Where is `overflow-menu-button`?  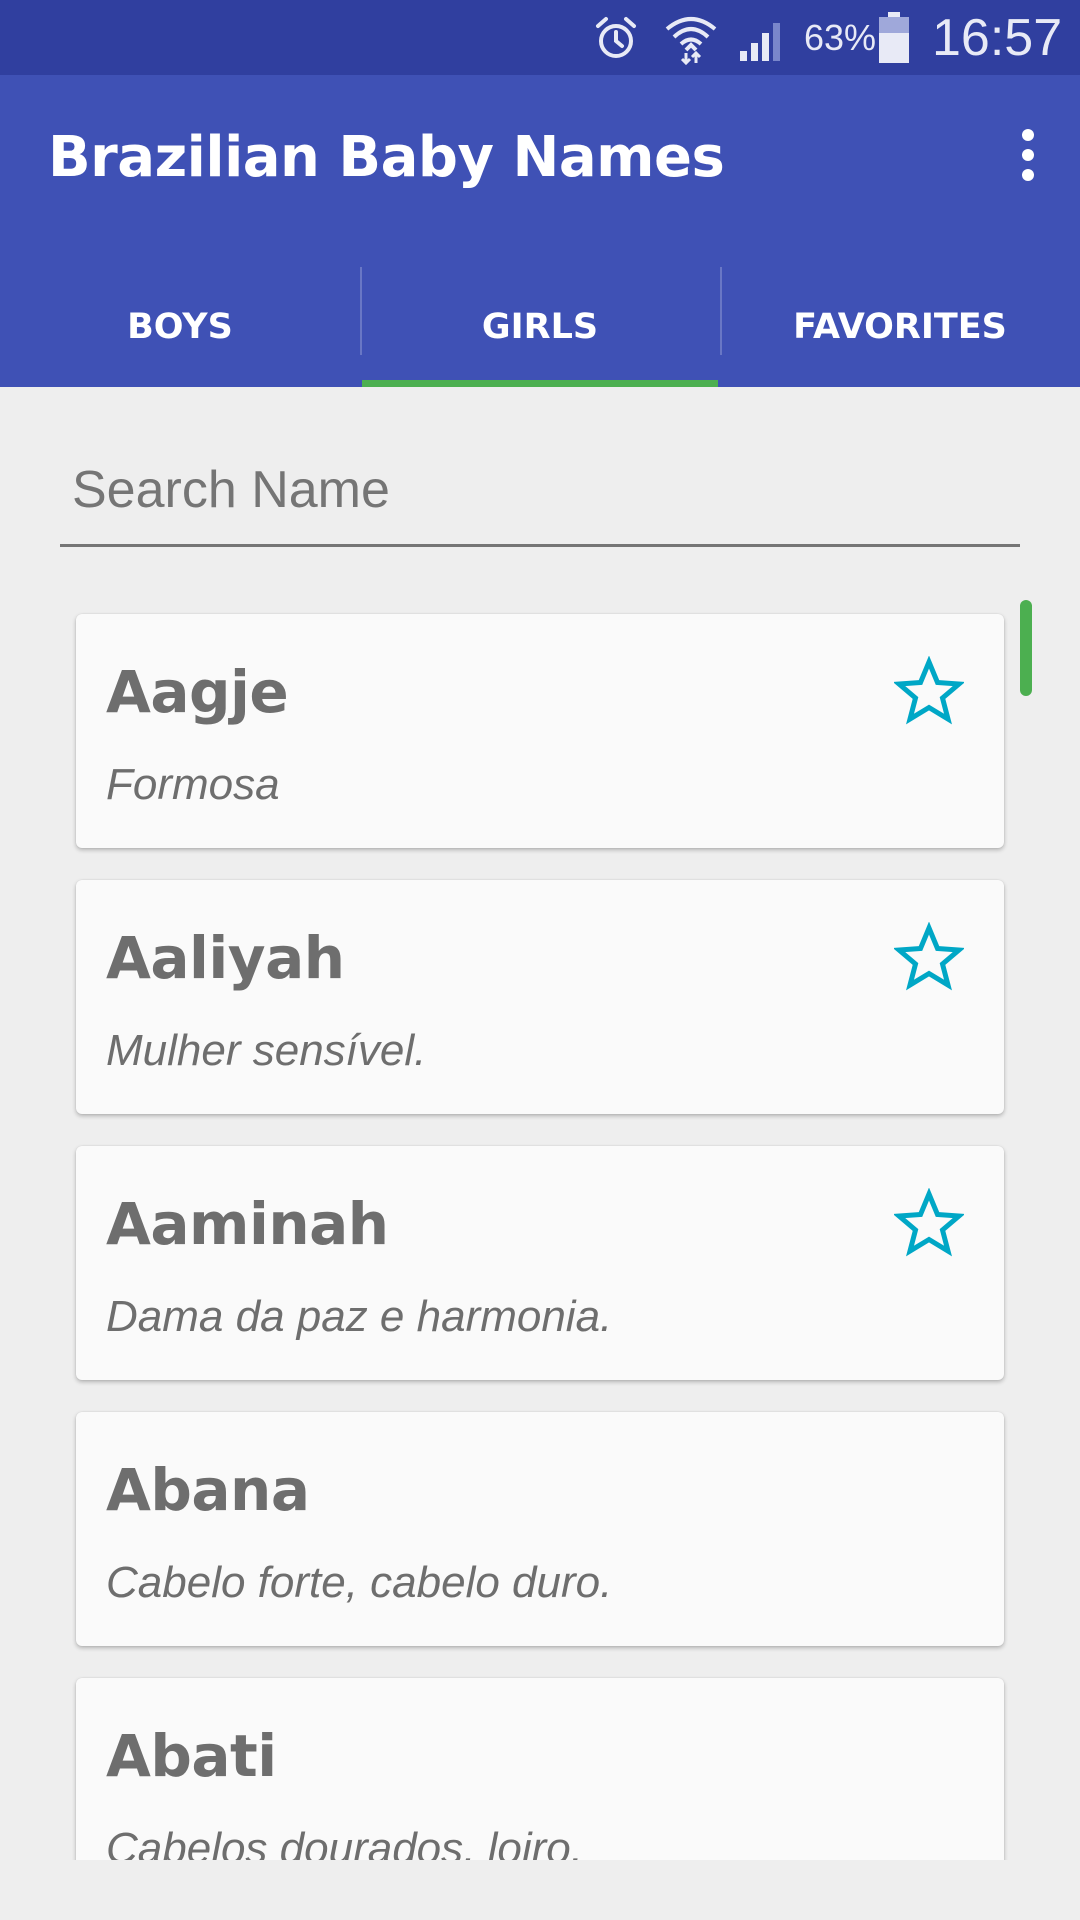
overflow-menu-button is located at coordinates (1028, 155).